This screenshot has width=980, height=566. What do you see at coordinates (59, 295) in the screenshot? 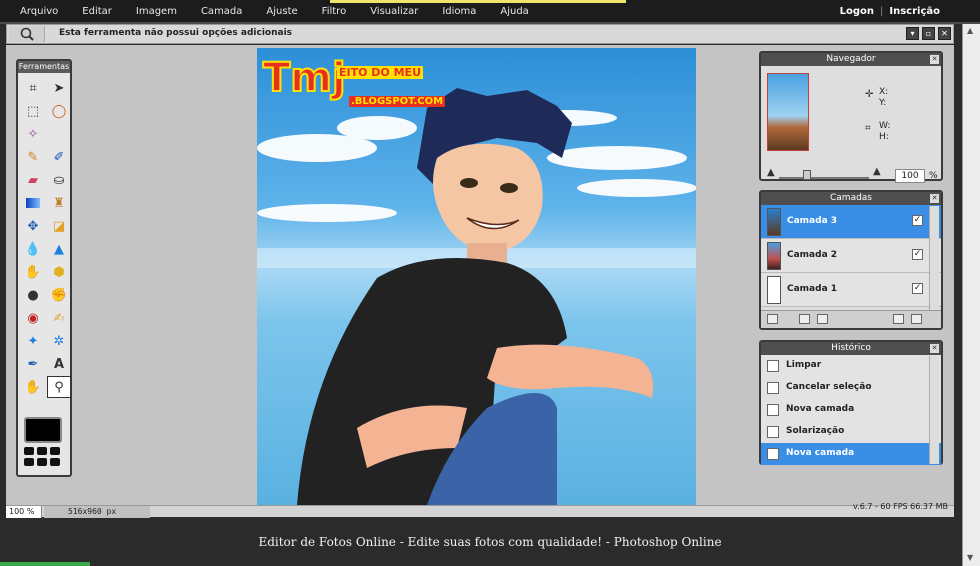
I see `burn-tool-icon: ✊` at bounding box center [59, 295].